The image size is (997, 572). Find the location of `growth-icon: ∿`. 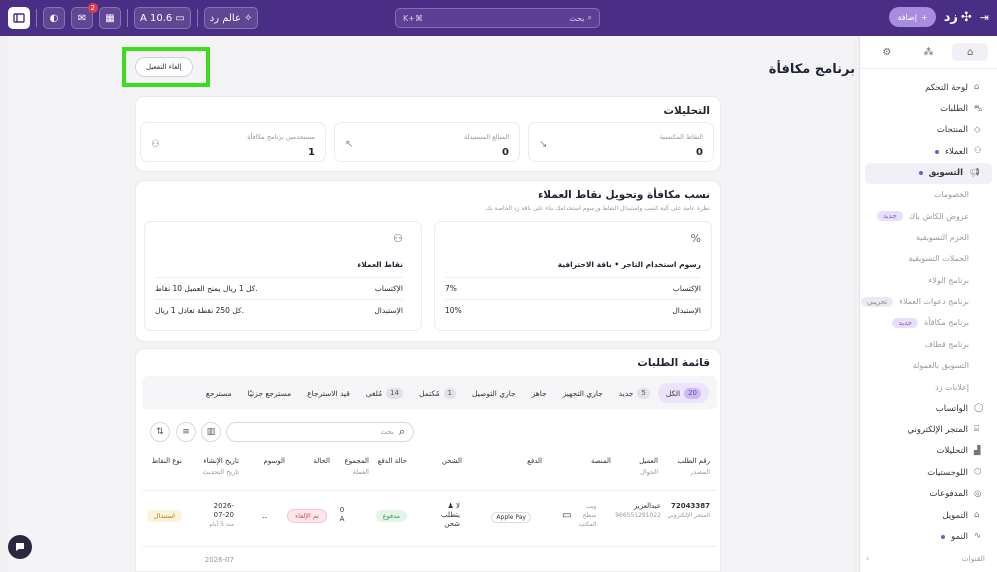

growth-icon: ∿ is located at coordinates (978, 536).